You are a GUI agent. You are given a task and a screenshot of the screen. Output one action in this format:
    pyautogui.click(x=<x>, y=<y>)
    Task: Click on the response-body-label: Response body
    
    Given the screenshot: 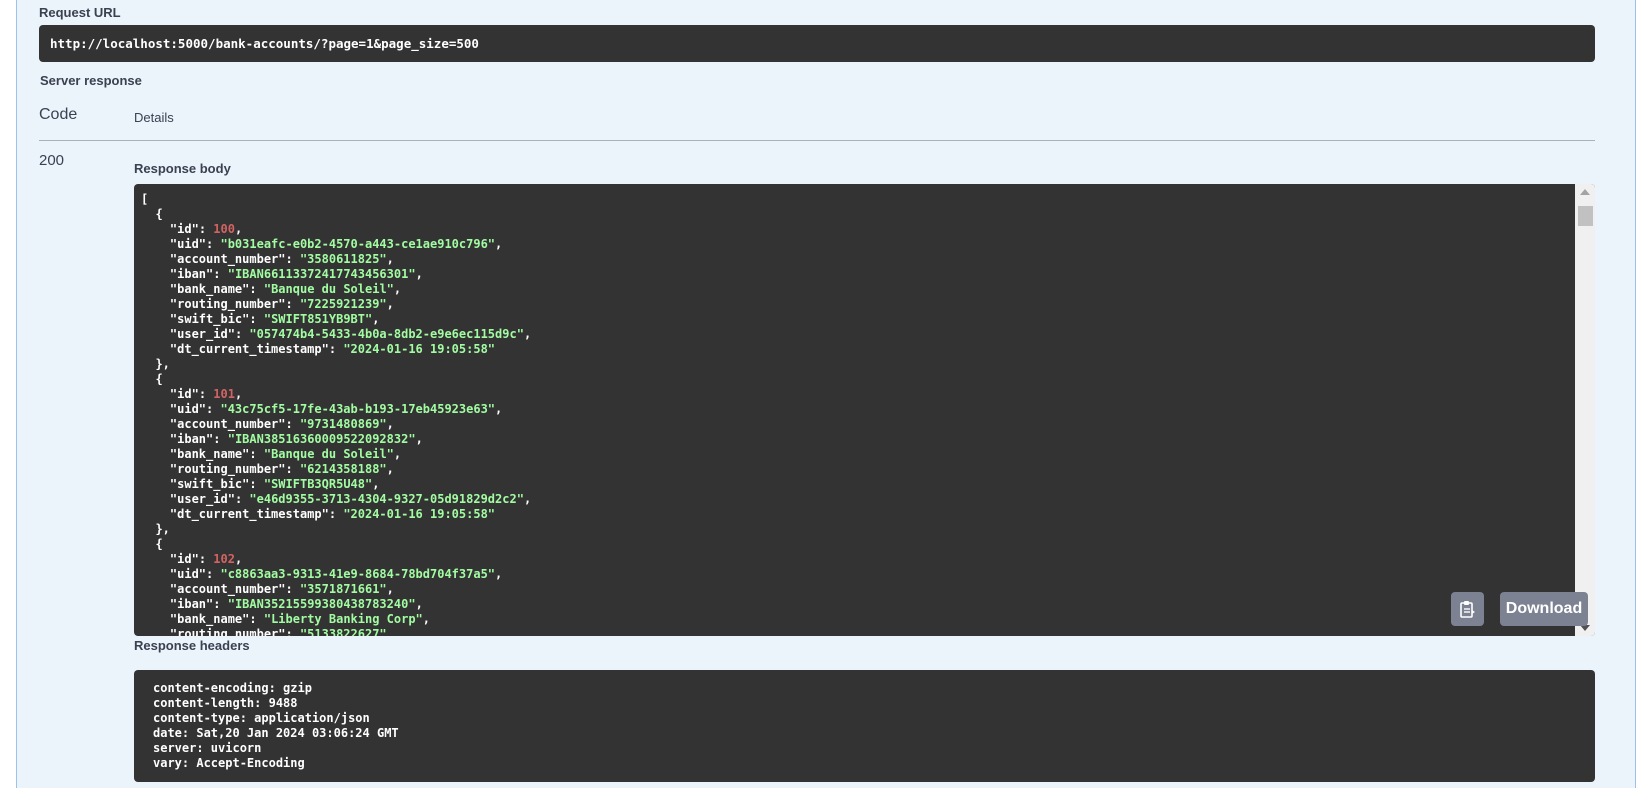 What is the action you would take?
    pyautogui.click(x=182, y=168)
    